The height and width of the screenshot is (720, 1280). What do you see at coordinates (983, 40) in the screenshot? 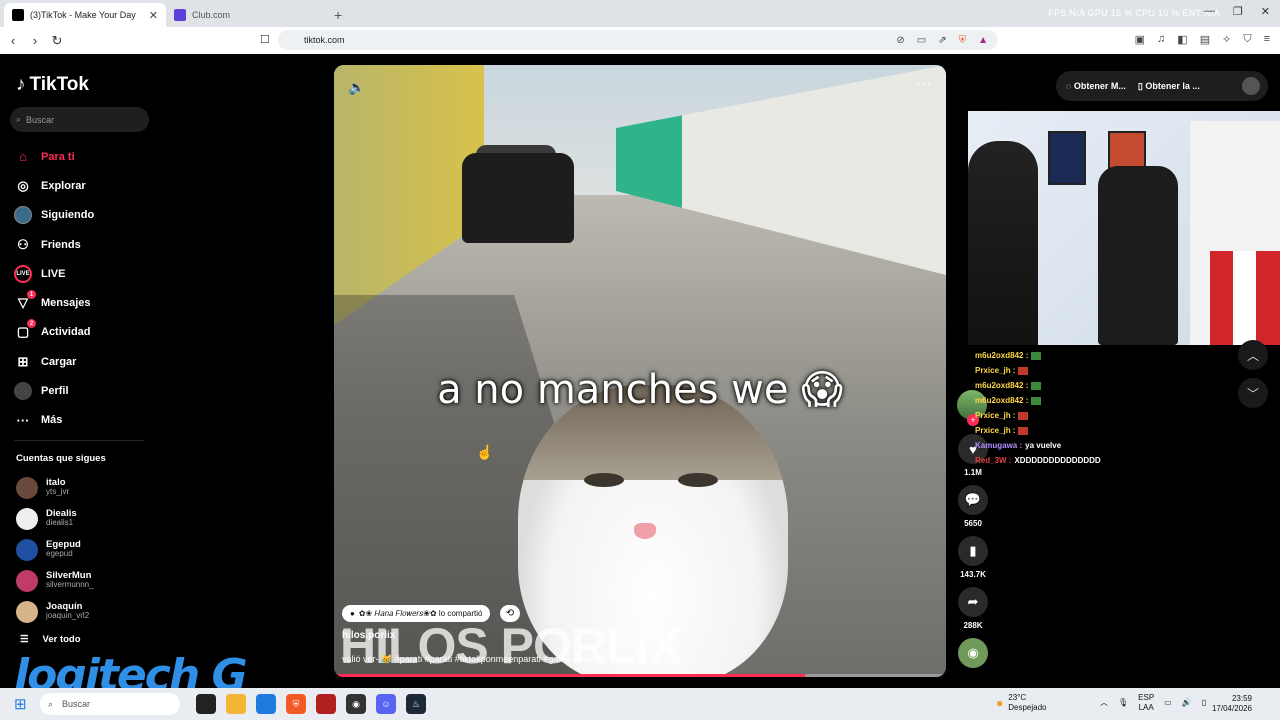
I see `brave-rewards-icon: ▲` at bounding box center [983, 40].